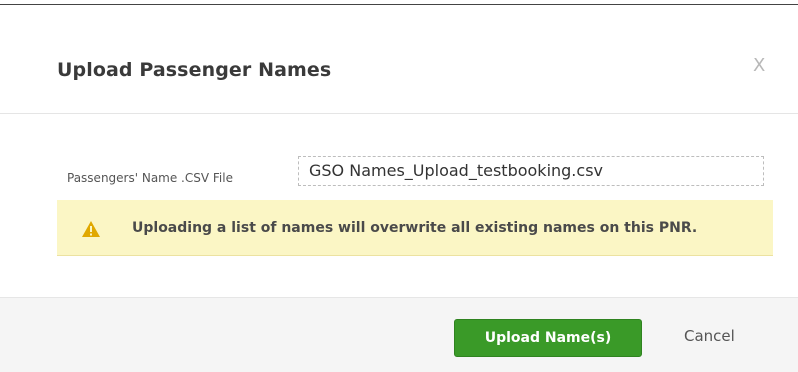 The image size is (798, 372). What do you see at coordinates (150, 178) in the screenshot?
I see `csv-file-label: Passengers' Name .CSV File` at bounding box center [150, 178].